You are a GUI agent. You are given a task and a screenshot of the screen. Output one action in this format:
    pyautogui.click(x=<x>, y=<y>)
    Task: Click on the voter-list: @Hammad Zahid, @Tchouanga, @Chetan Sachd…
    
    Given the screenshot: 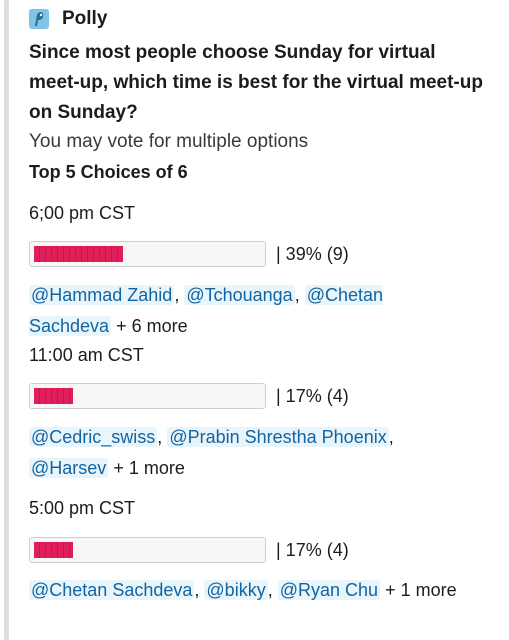 What is the action you would take?
    pyautogui.click(x=206, y=310)
    